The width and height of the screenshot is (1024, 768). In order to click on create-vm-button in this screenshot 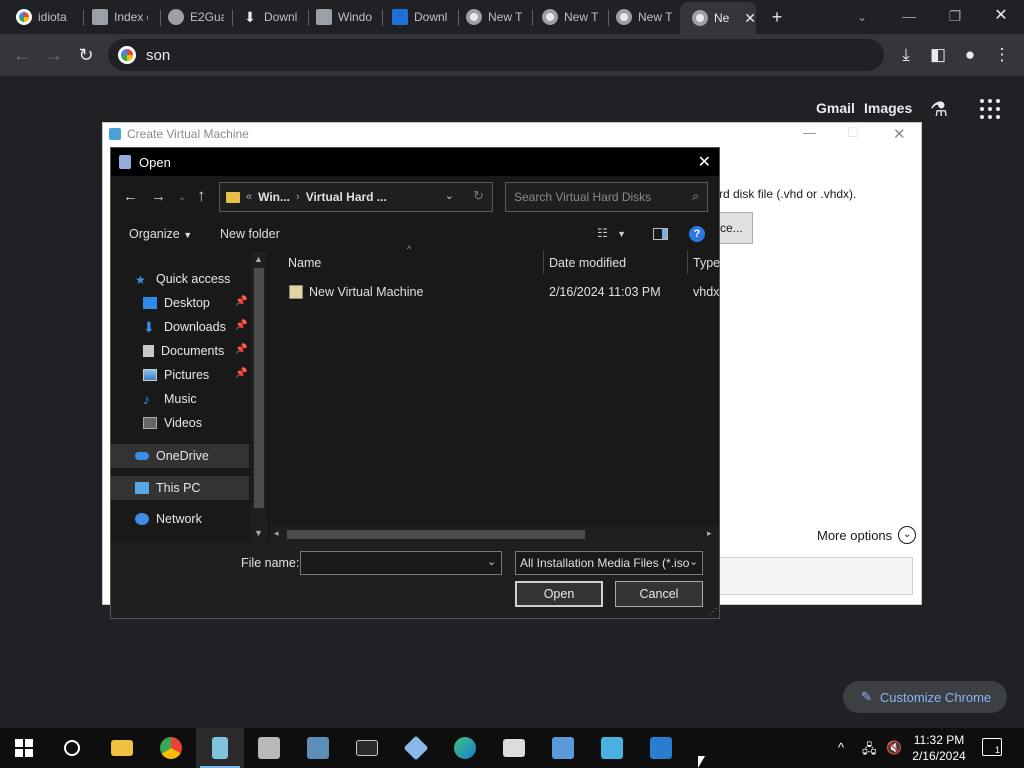, I will do `click(815, 576)`.